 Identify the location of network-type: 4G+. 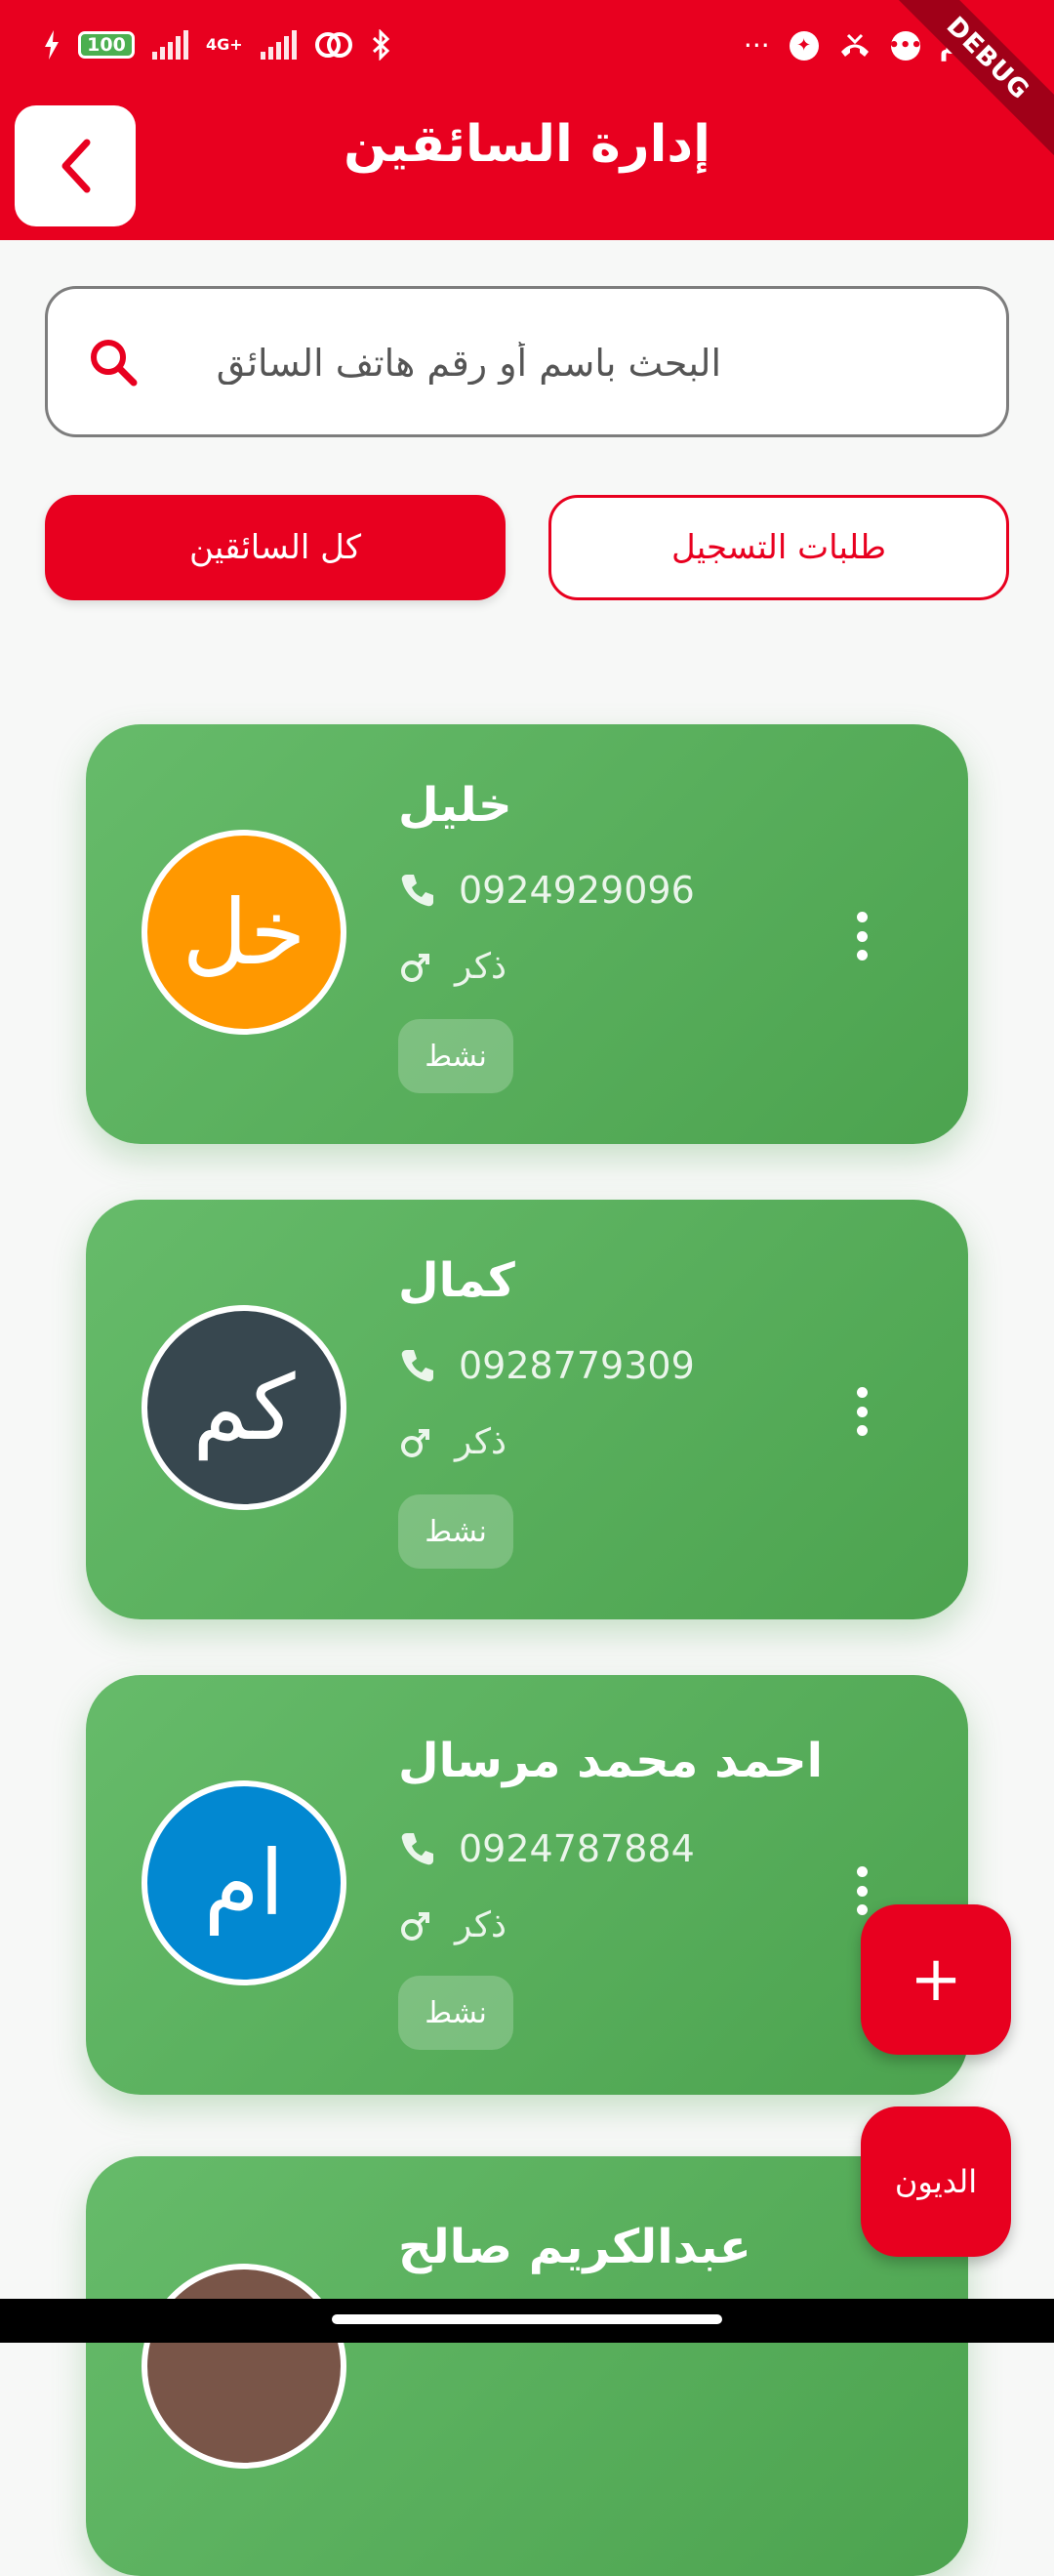
(224, 44).